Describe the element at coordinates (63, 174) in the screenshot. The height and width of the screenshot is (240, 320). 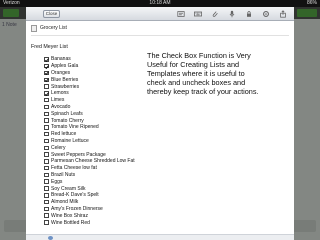
I see `checklist-item-label: Brazil Nuts` at that location.